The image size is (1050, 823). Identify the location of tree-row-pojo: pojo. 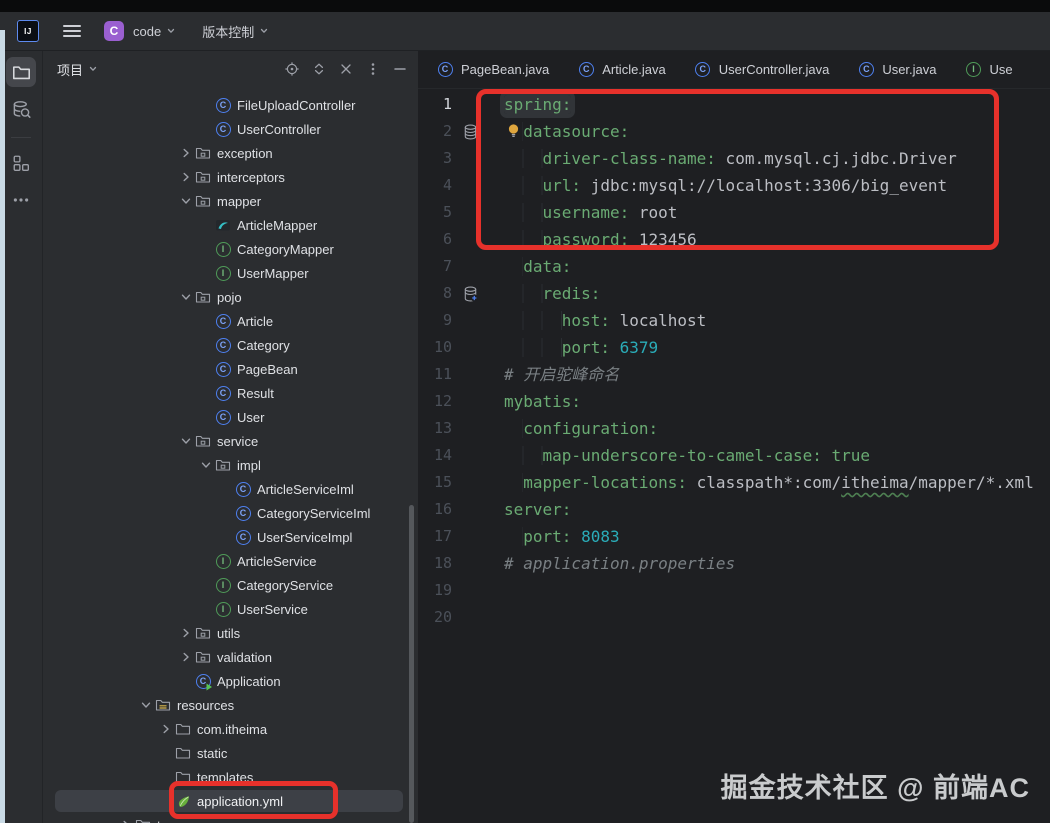
(230, 297).